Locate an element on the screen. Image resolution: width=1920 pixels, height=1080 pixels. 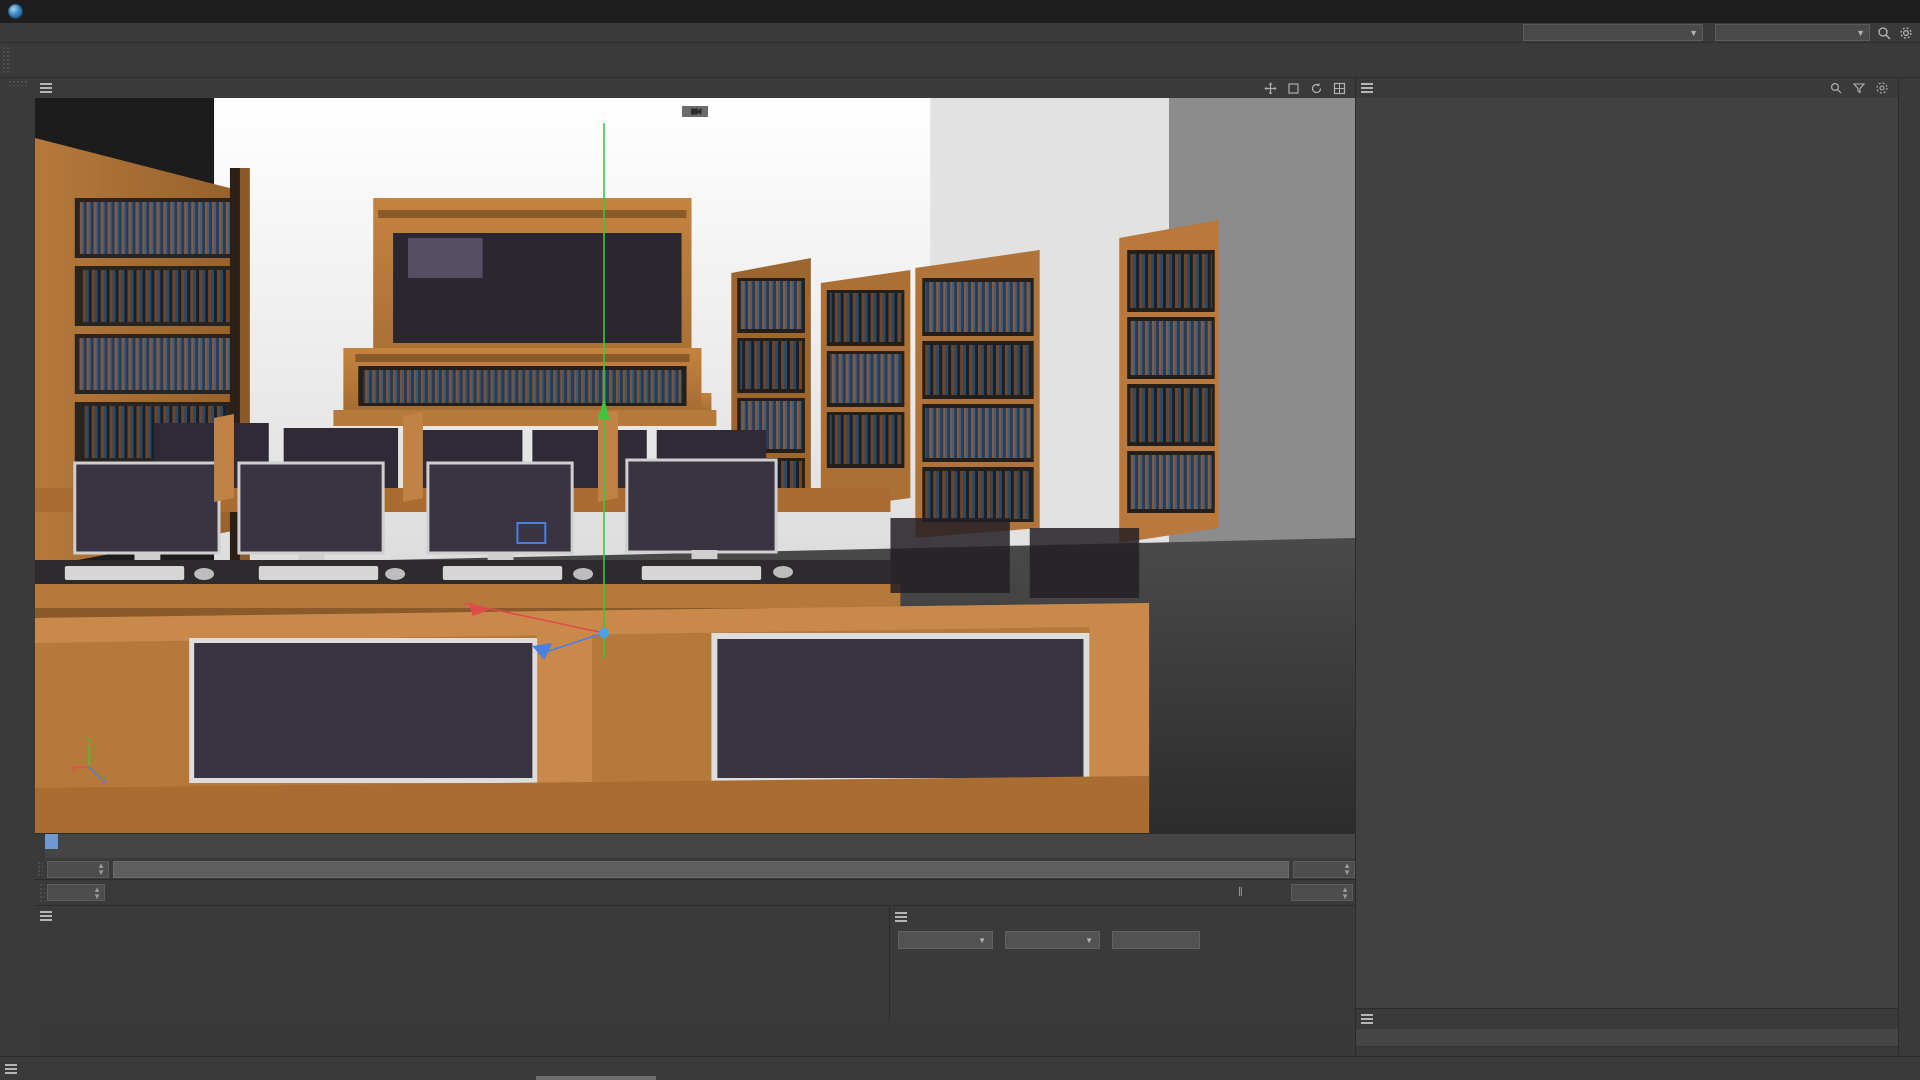
layout-select: ▼ is located at coordinates (1792, 32).